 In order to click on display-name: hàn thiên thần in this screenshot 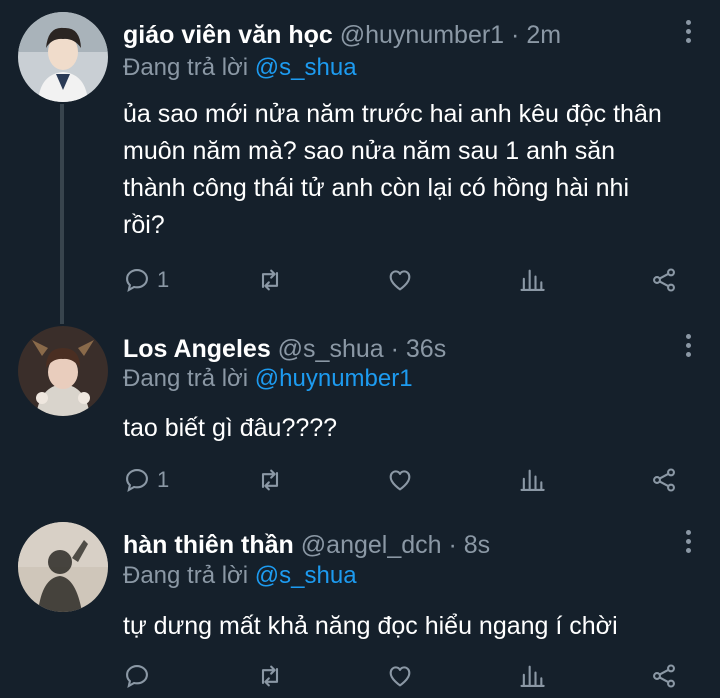, I will do `click(208, 545)`.